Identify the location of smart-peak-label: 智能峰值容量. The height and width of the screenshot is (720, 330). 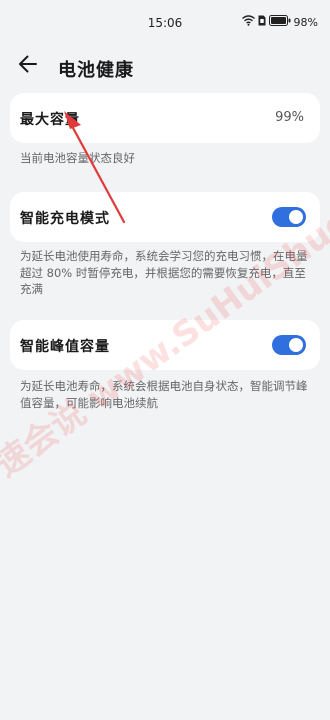
(65, 347).